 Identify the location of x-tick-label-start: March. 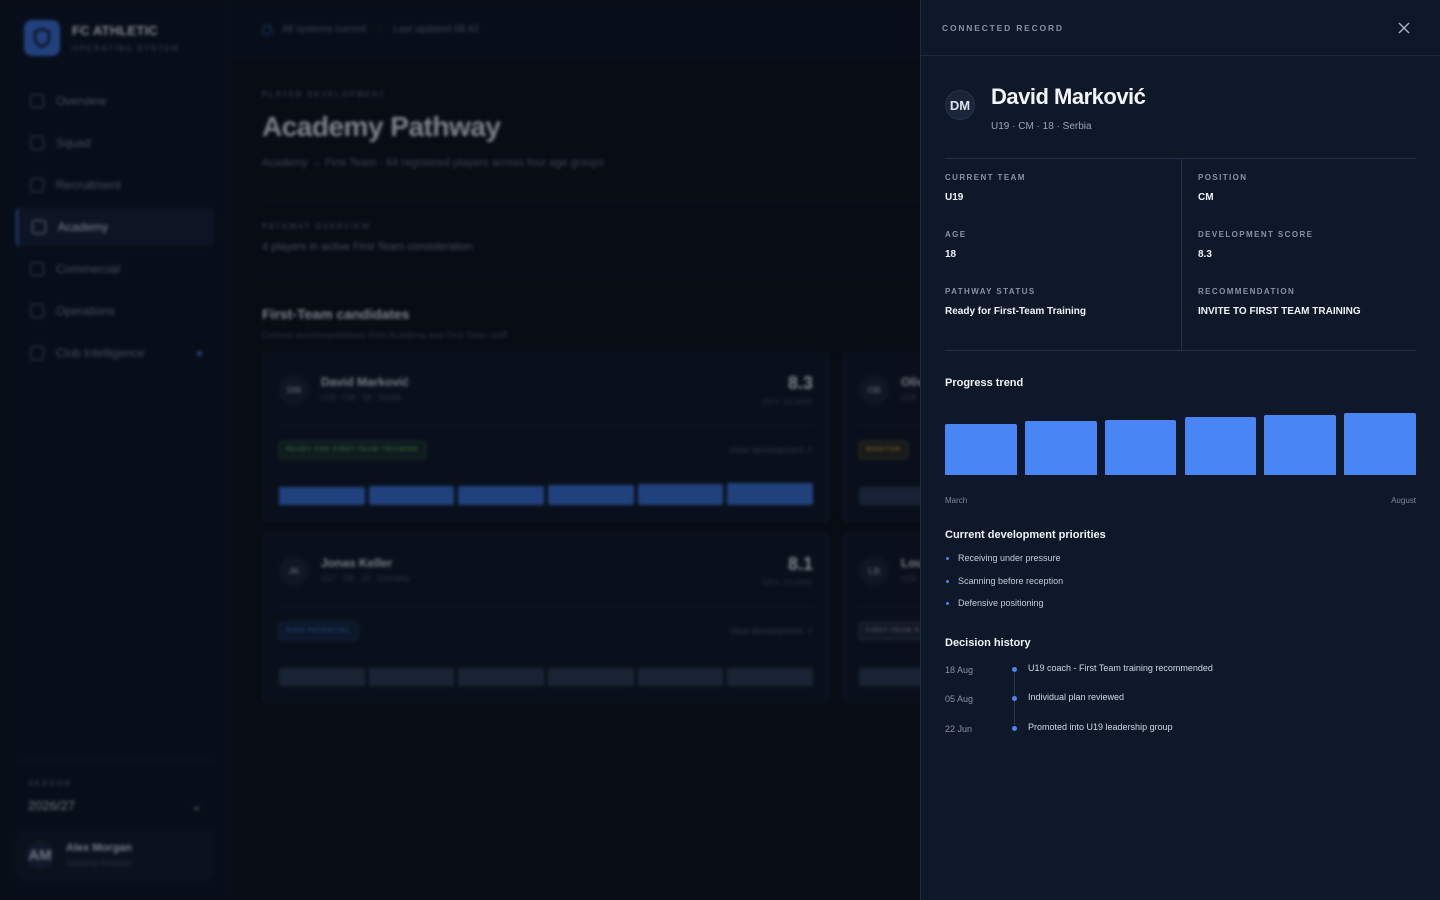
(956, 500).